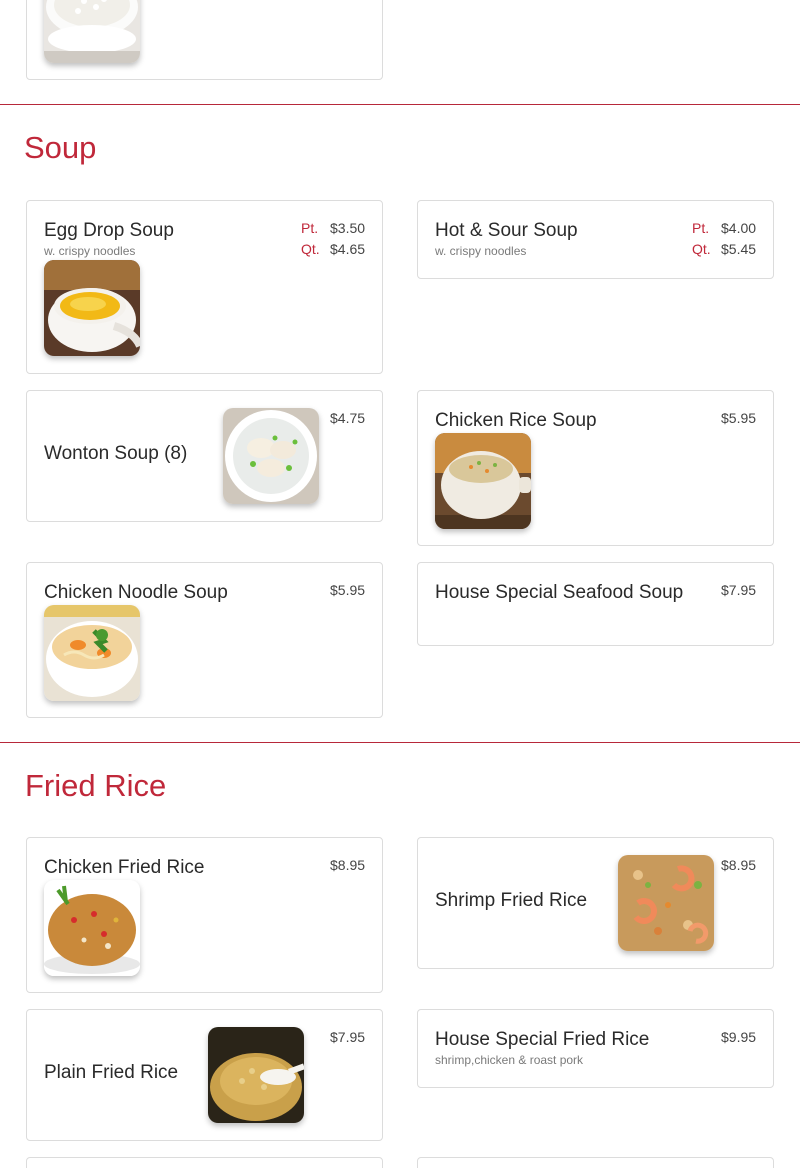 The height and width of the screenshot is (1168, 800). What do you see at coordinates (96, 785) in the screenshot?
I see `section-title-fried-rice: Fried Rice` at bounding box center [96, 785].